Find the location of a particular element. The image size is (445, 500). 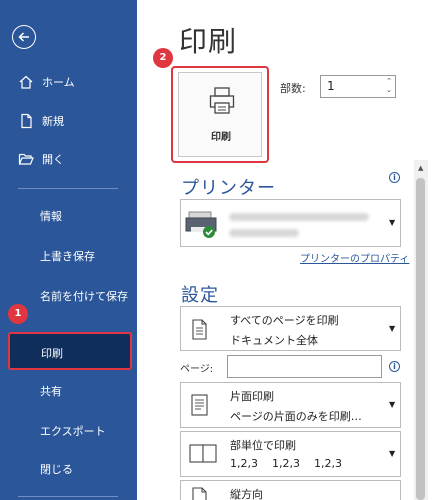

print-button: 印刷 is located at coordinates (220, 114).